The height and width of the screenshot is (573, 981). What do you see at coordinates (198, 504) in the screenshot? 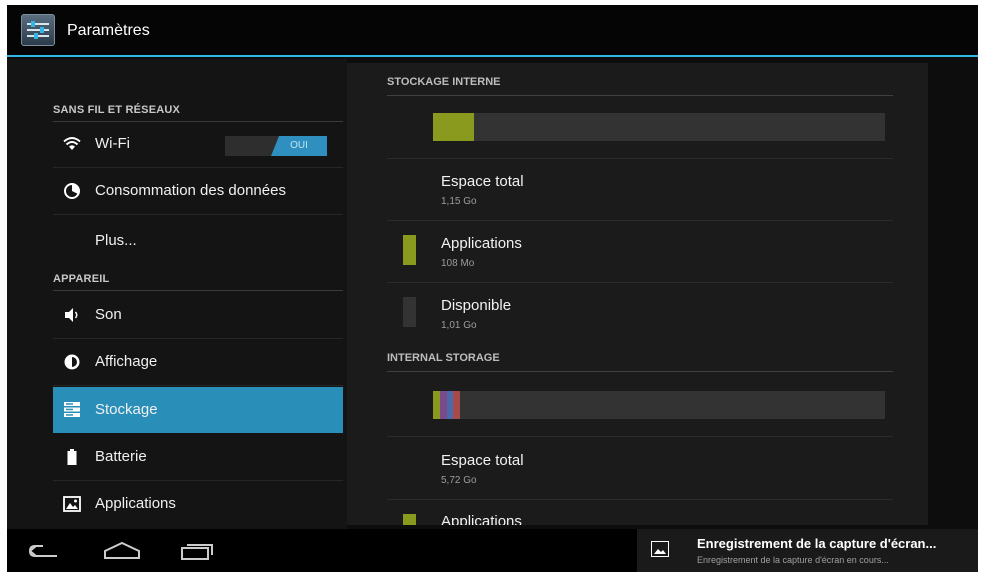
I see `settings-item-applications: Applications` at bounding box center [198, 504].